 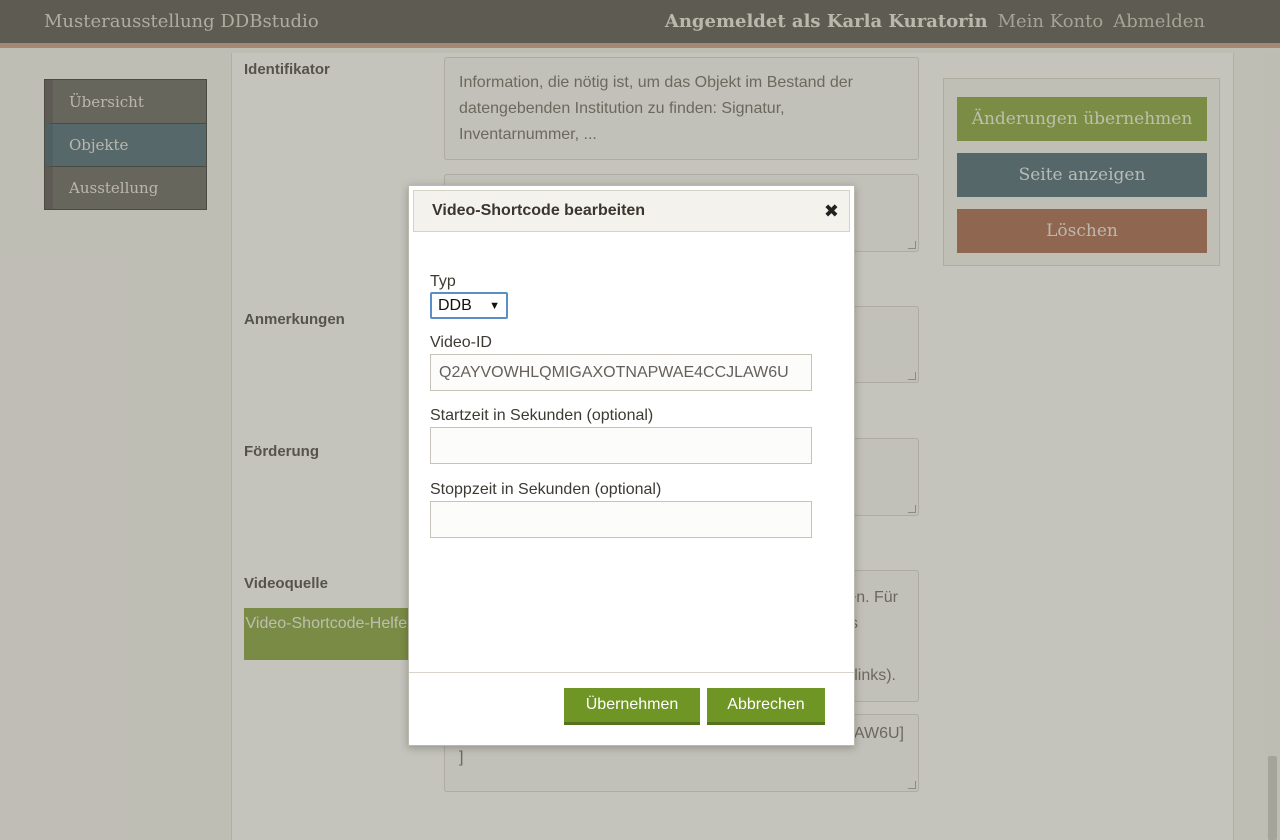 What do you see at coordinates (539, 210) in the screenshot?
I see `dialog-title: Video-Shortcode bearbeiten` at bounding box center [539, 210].